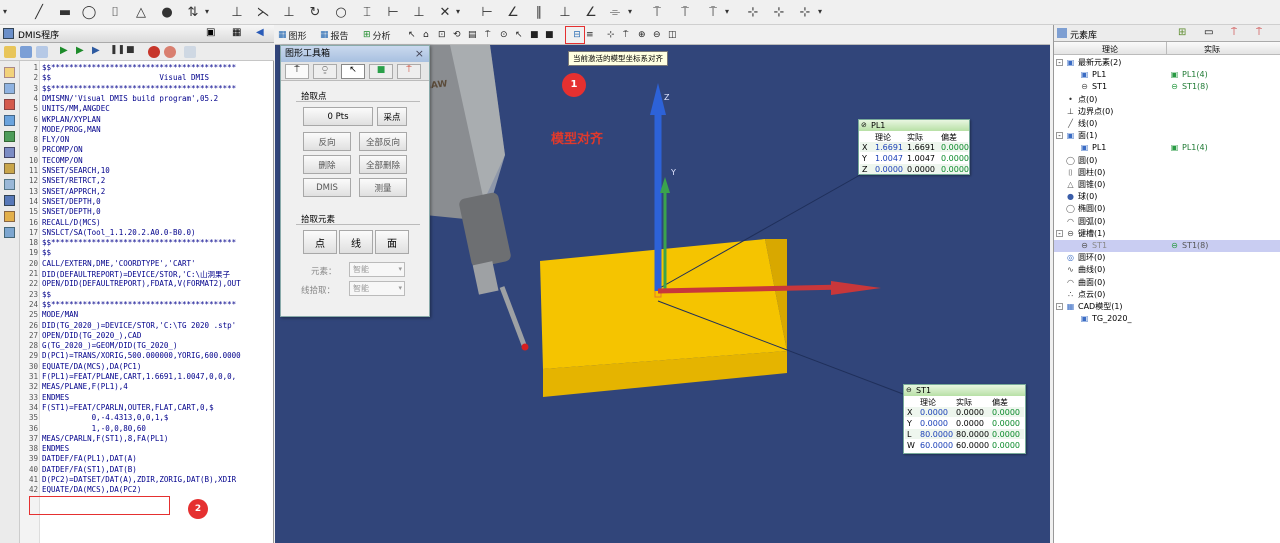 The width and height of the screenshot is (1280, 543). What do you see at coordinates (457, 35) in the screenshot?
I see `rotate-view-icon: ⟲` at bounding box center [457, 35].